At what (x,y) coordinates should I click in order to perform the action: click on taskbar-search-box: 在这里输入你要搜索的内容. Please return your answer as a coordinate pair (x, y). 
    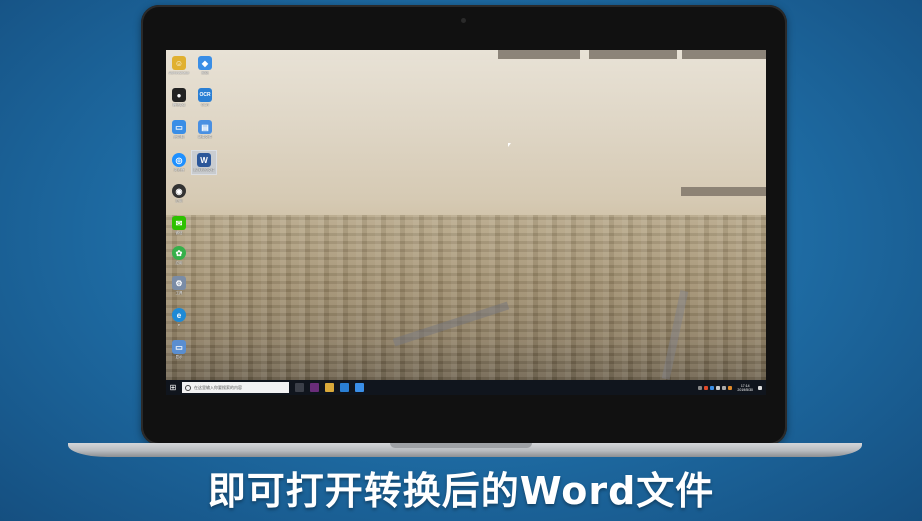
    Looking at the image, I should click on (235, 387).